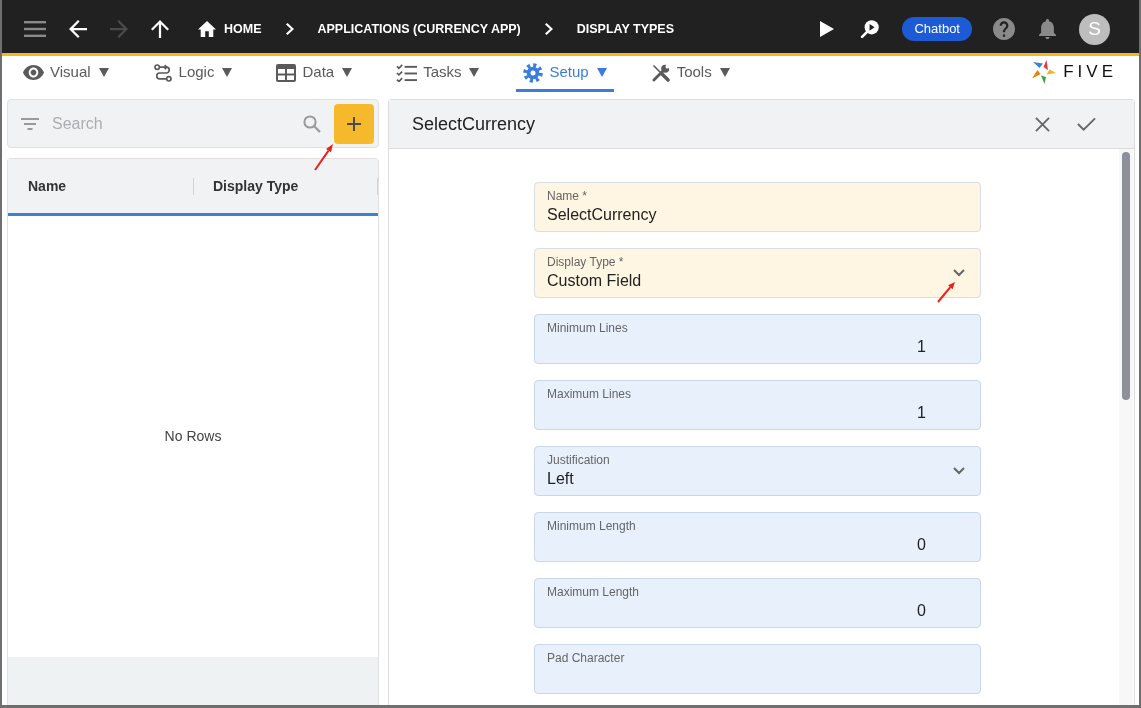  I want to click on help-icon, so click(1004, 29).